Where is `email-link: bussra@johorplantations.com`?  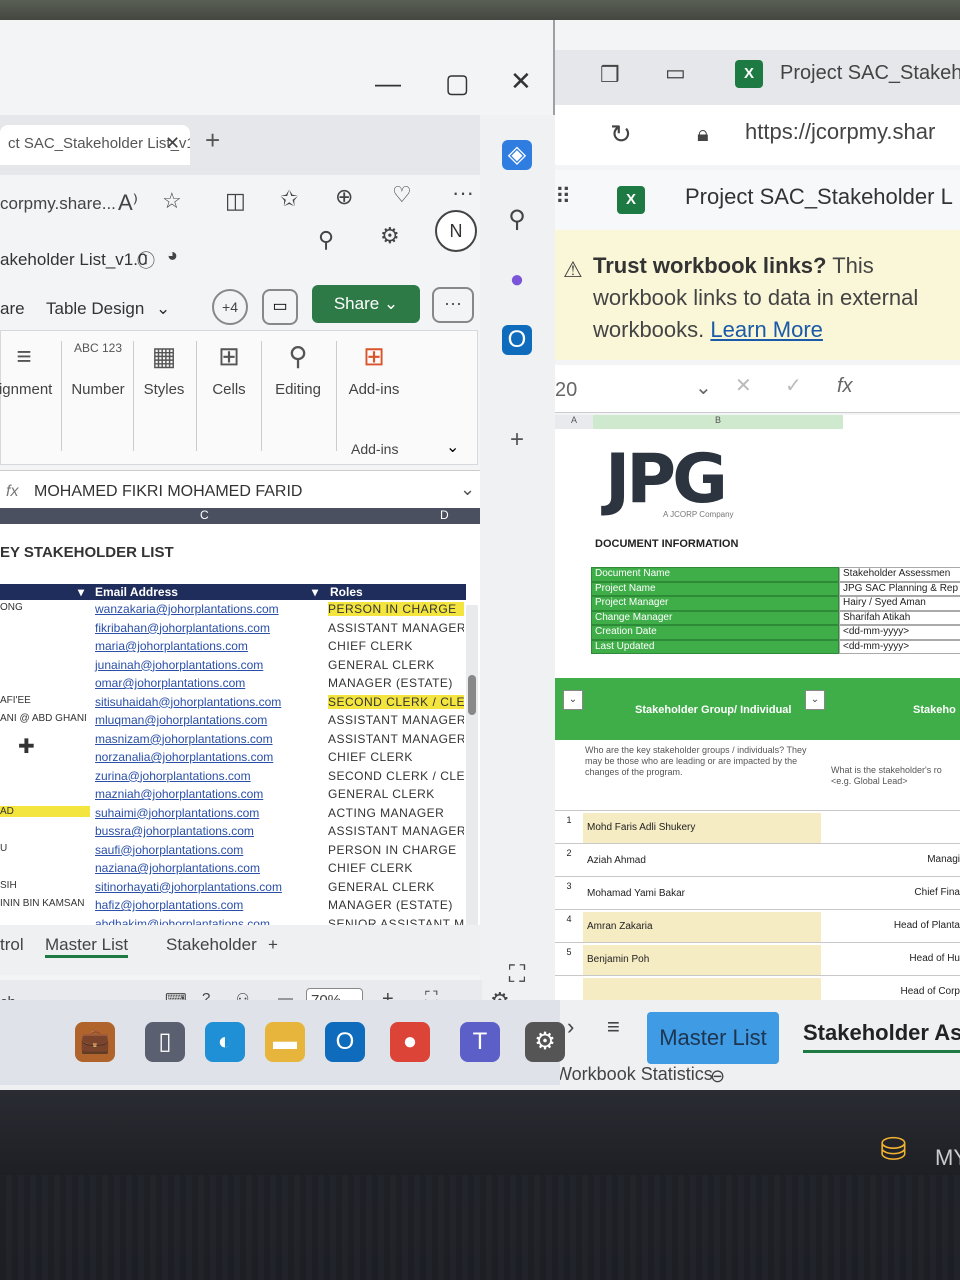
email-link: bussra@johorplantations.com is located at coordinates (174, 831).